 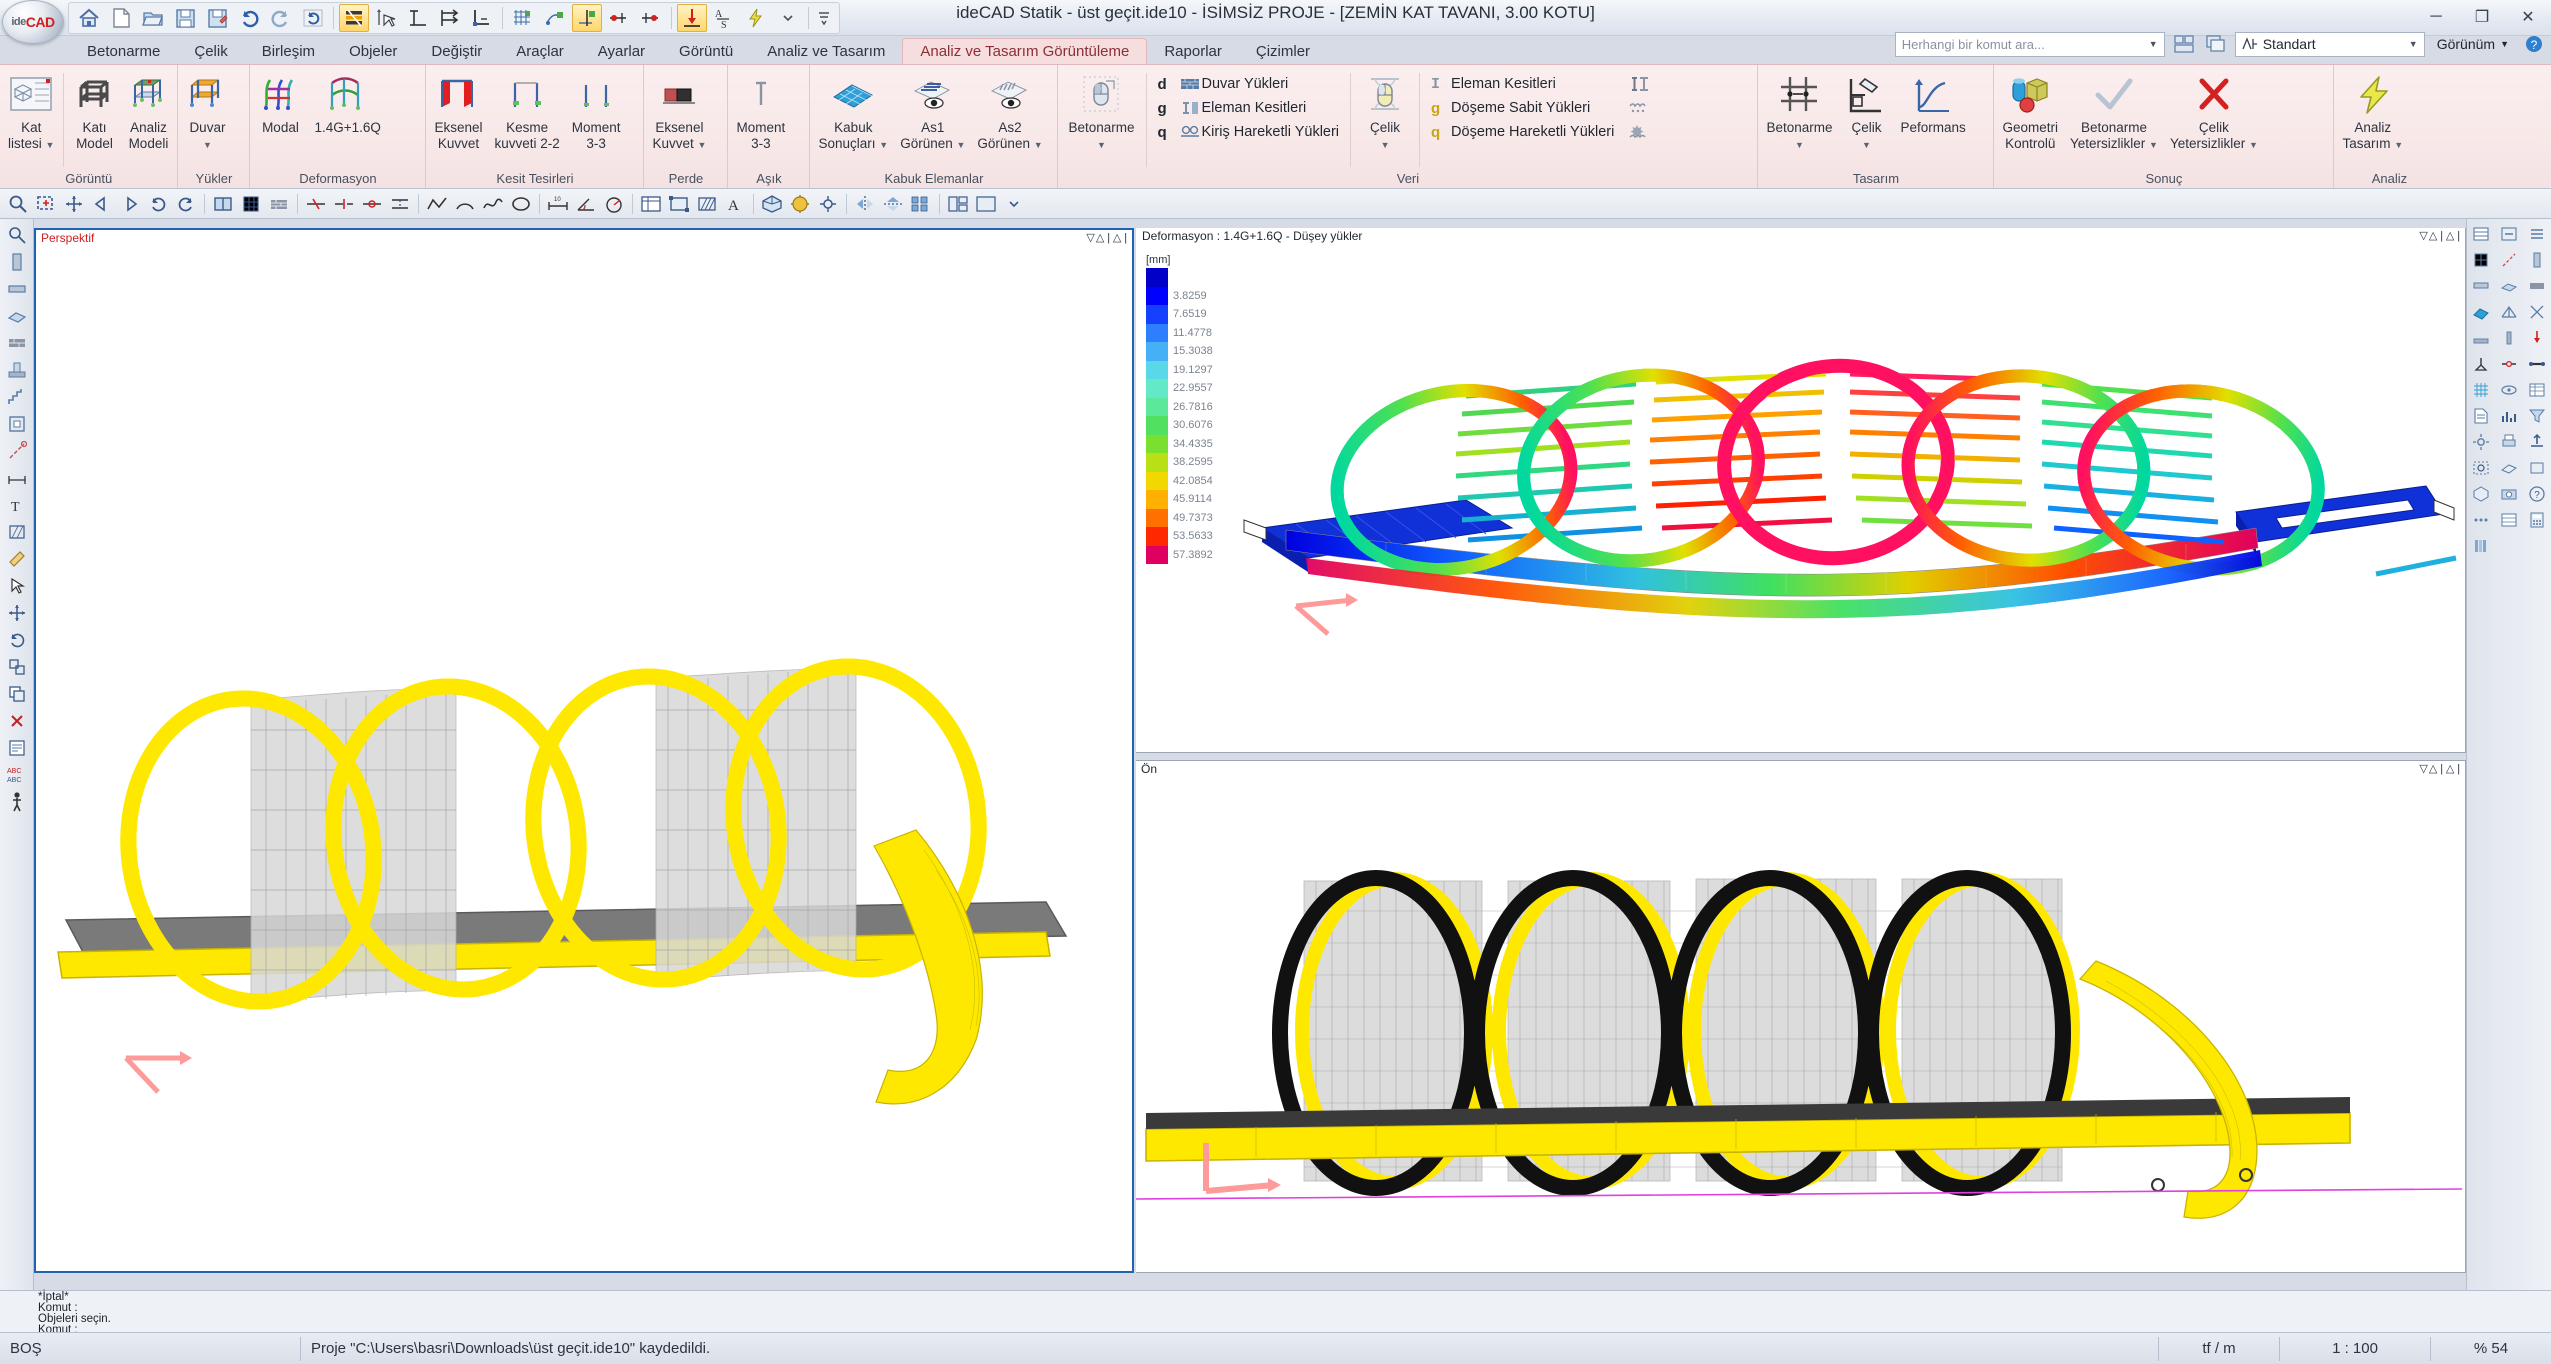 What do you see at coordinates (724, 18) in the screenshot?
I see `axial-section-icon: AS` at bounding box center [724, 18].